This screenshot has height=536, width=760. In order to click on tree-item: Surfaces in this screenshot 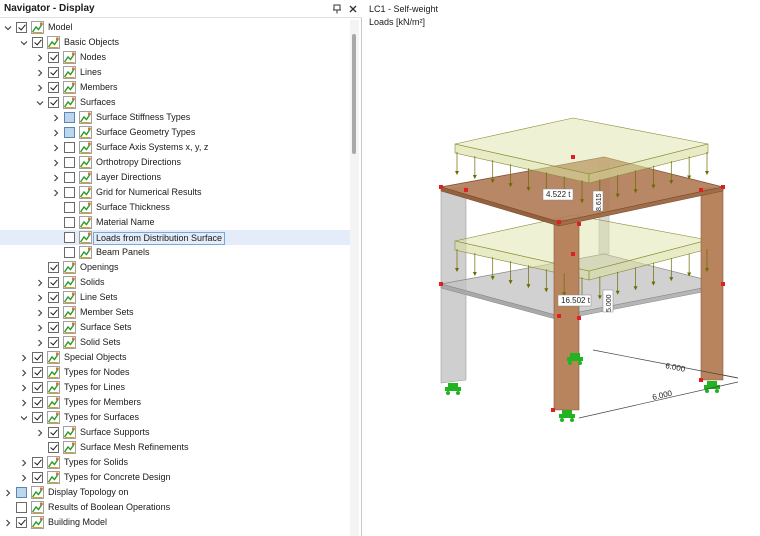, I will do `click(175, 102)`.